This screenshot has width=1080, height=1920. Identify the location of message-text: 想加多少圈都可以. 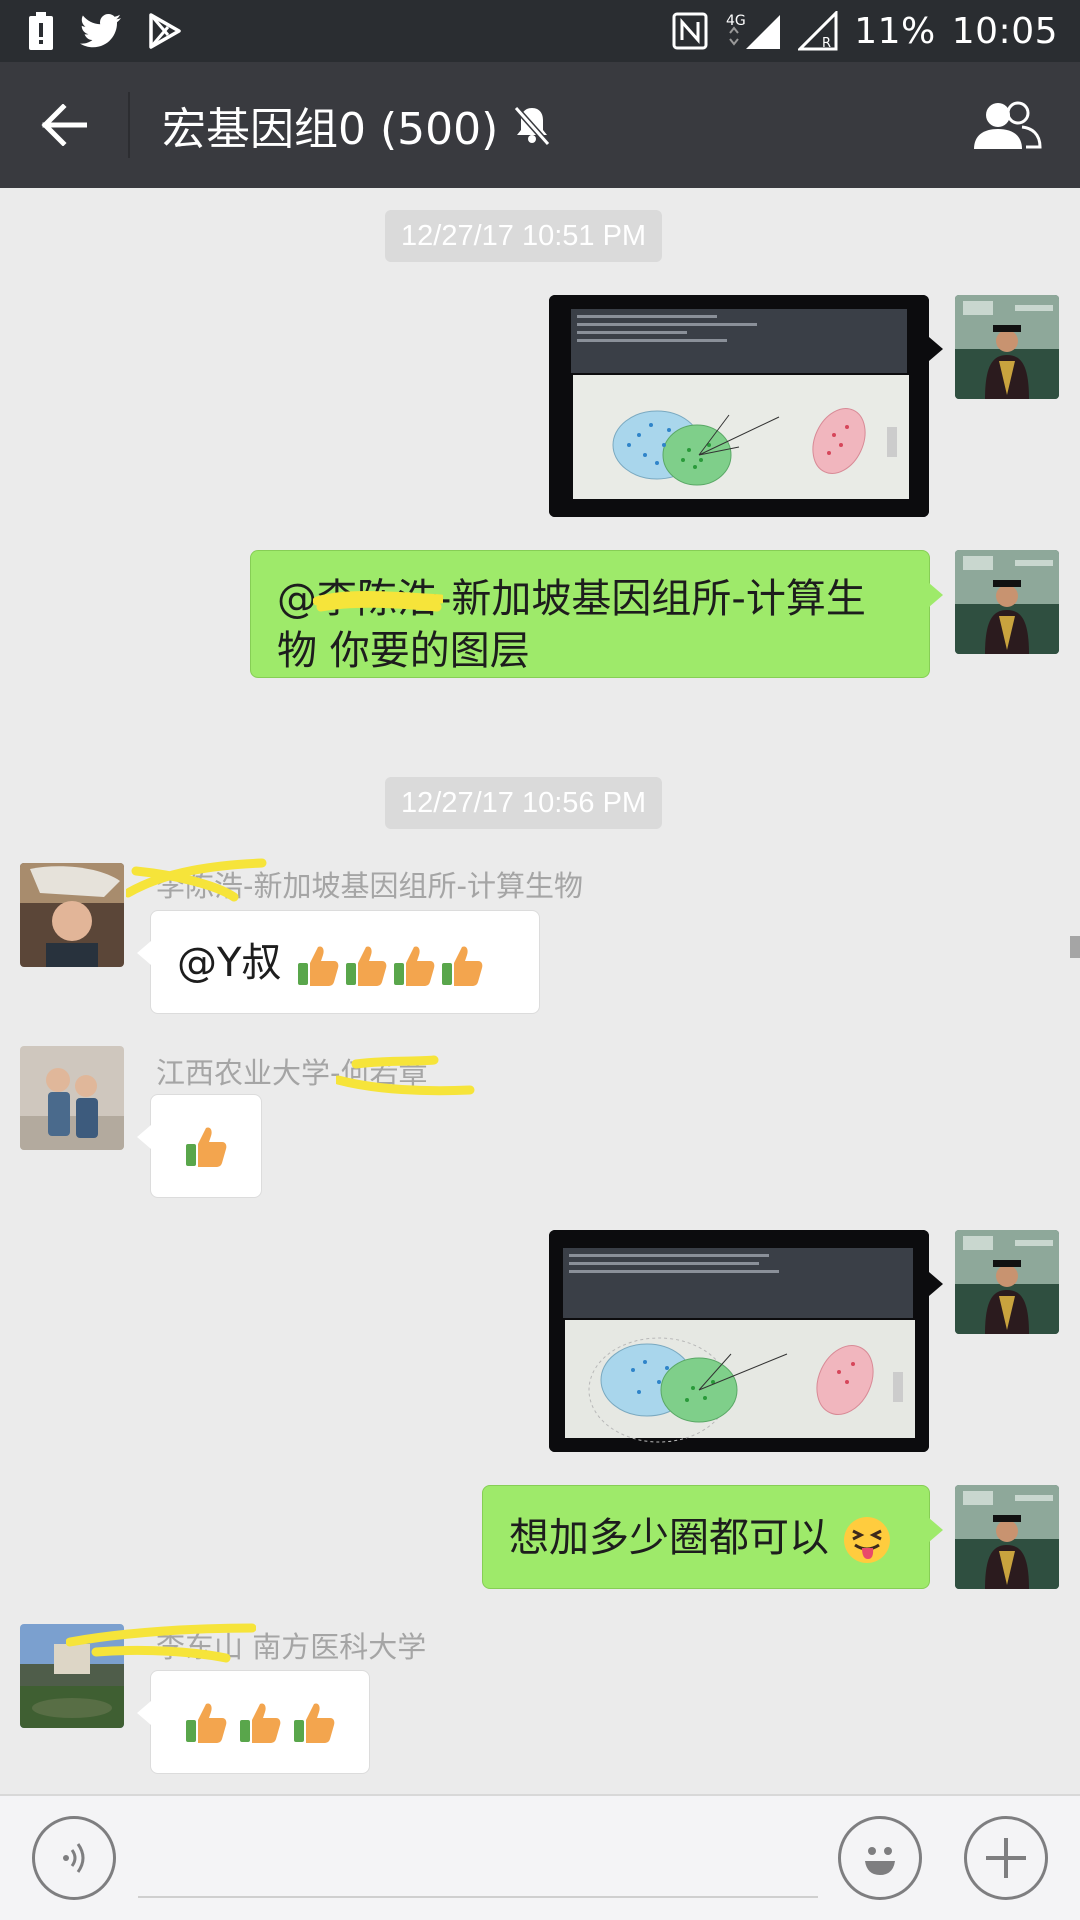
(669, 1538).